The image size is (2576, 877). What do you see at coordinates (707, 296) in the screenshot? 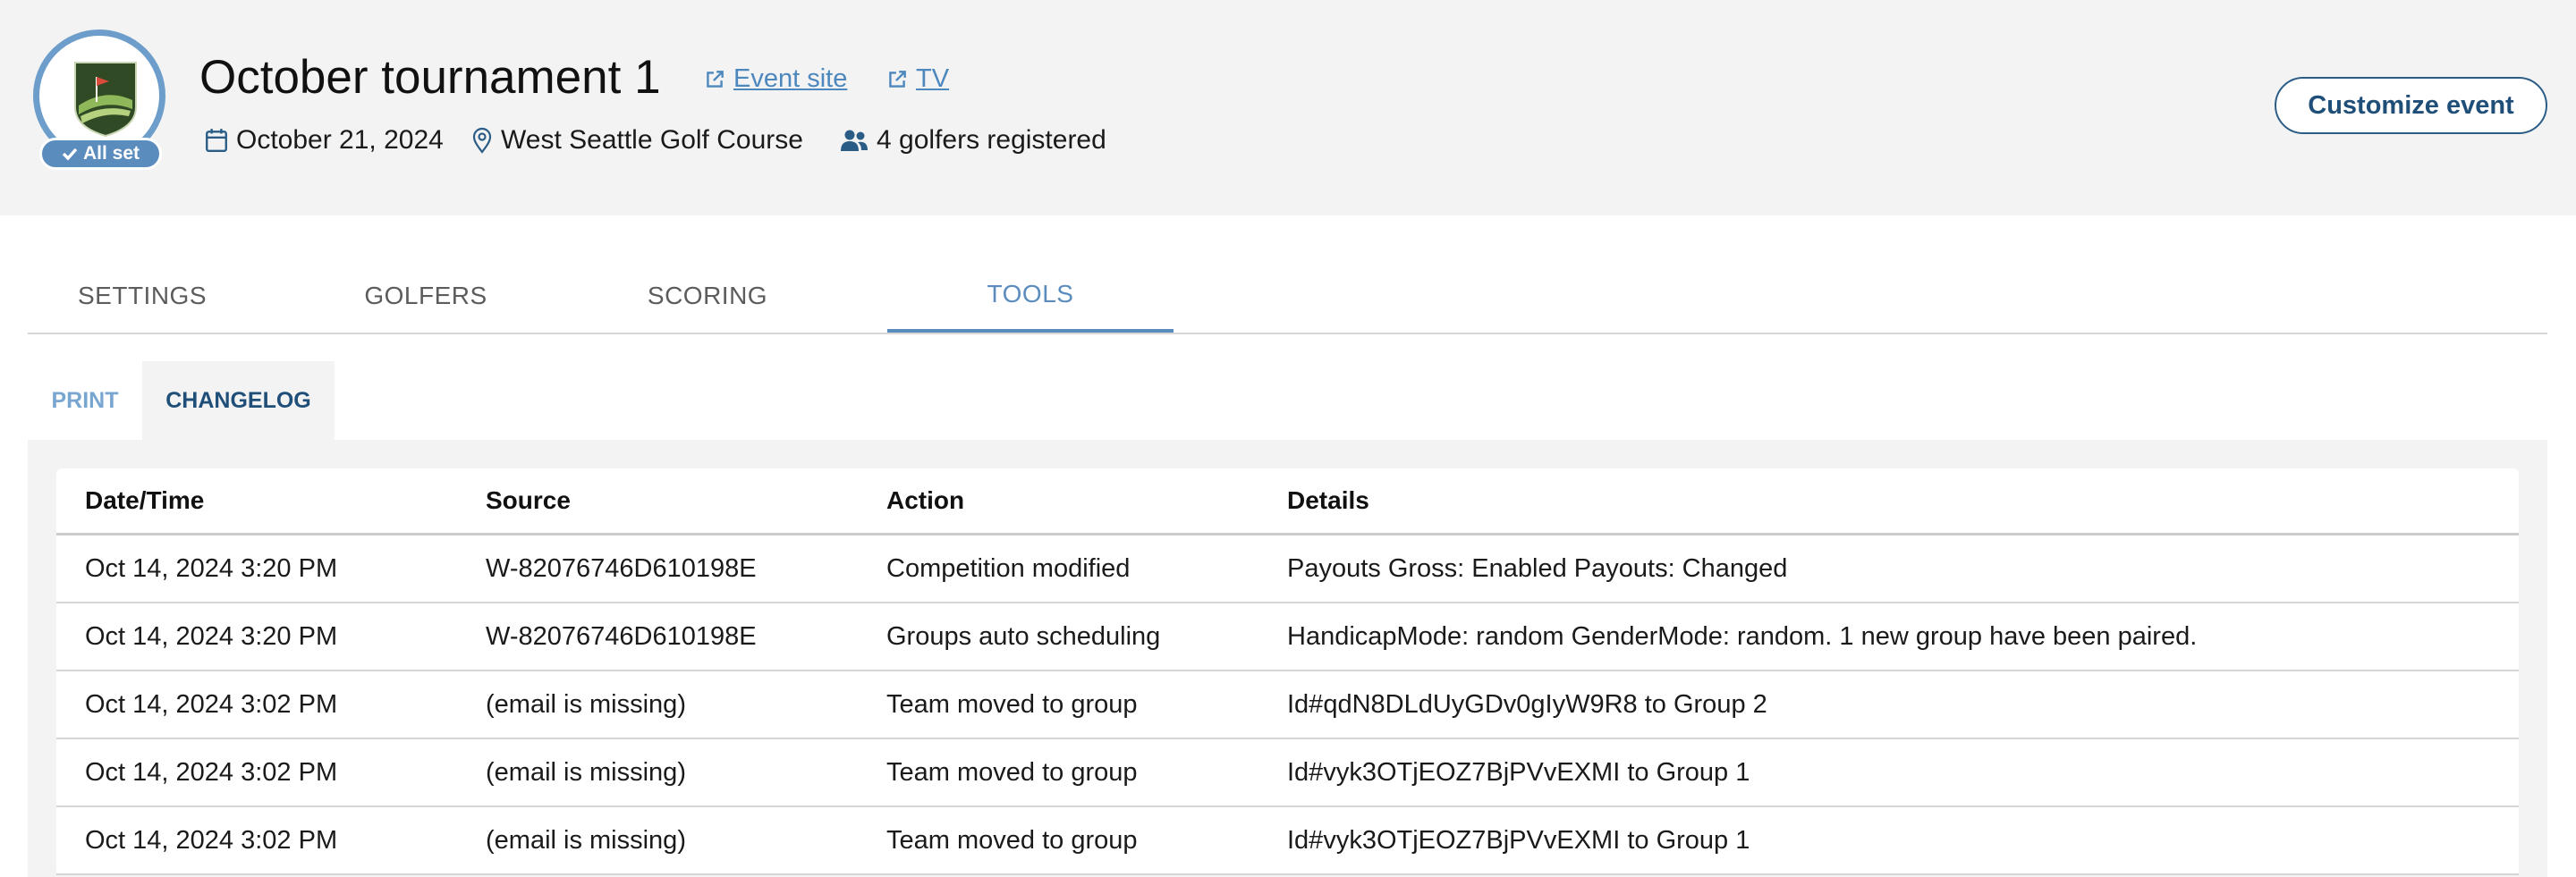
I see `tab-scoring: SCORING` at bounding box center [707, 296].